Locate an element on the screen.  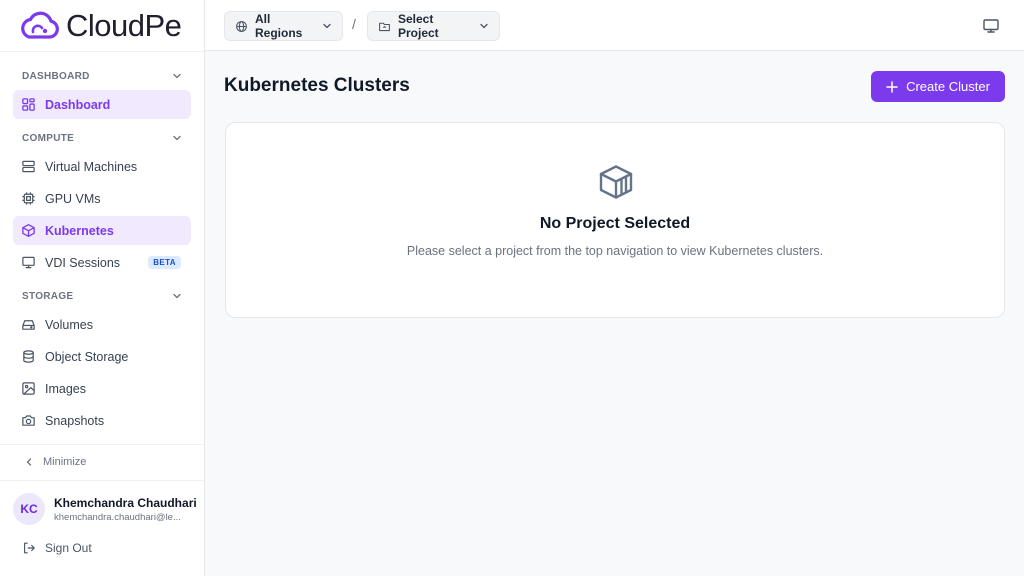
sidebar-item-virtual-machines: Virtual Machines is located at coordinates (102, 166).